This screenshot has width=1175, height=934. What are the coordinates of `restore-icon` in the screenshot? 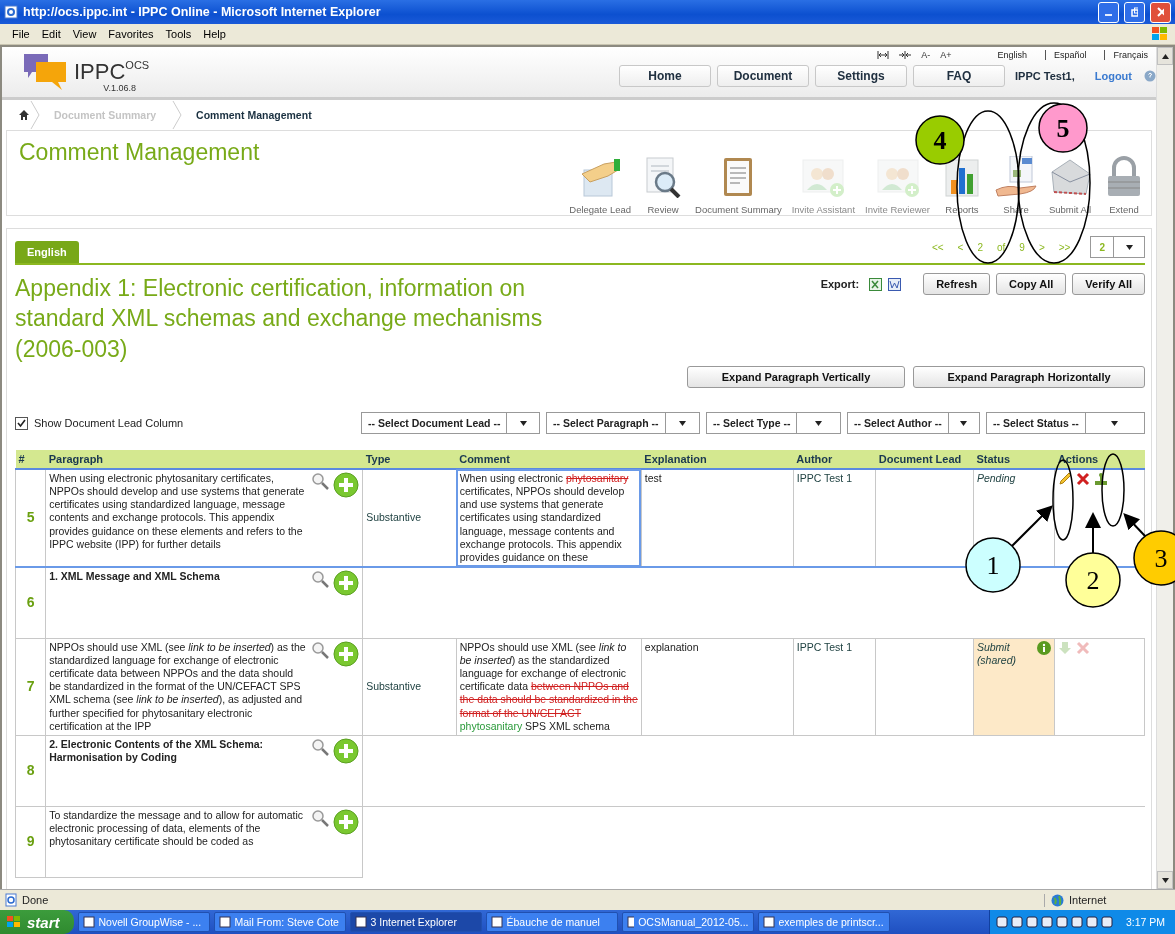 It's located at (1134, 12).